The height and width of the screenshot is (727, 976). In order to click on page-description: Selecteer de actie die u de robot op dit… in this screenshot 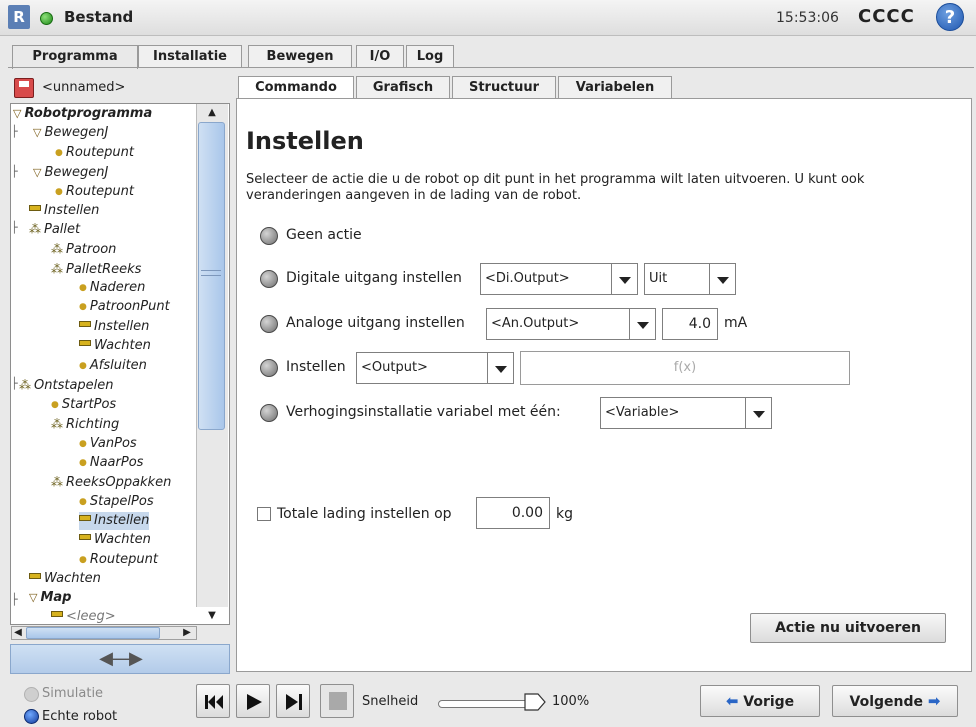, I will do `click(555, 187)`.